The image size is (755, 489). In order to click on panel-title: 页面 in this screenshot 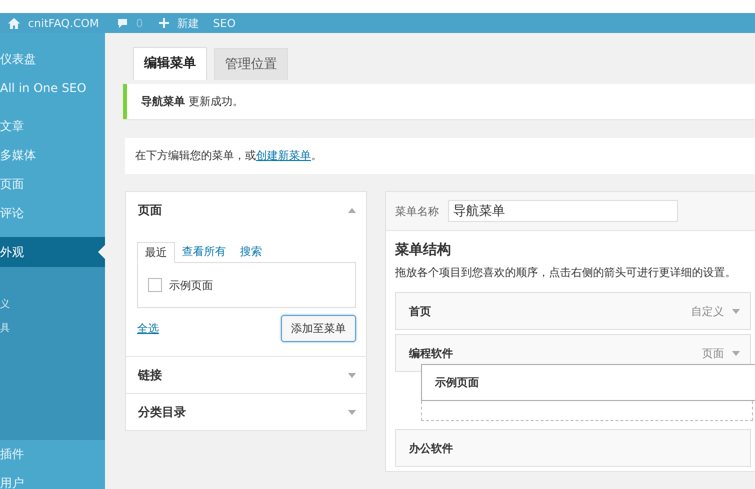, I will do `click(150, 210)`.